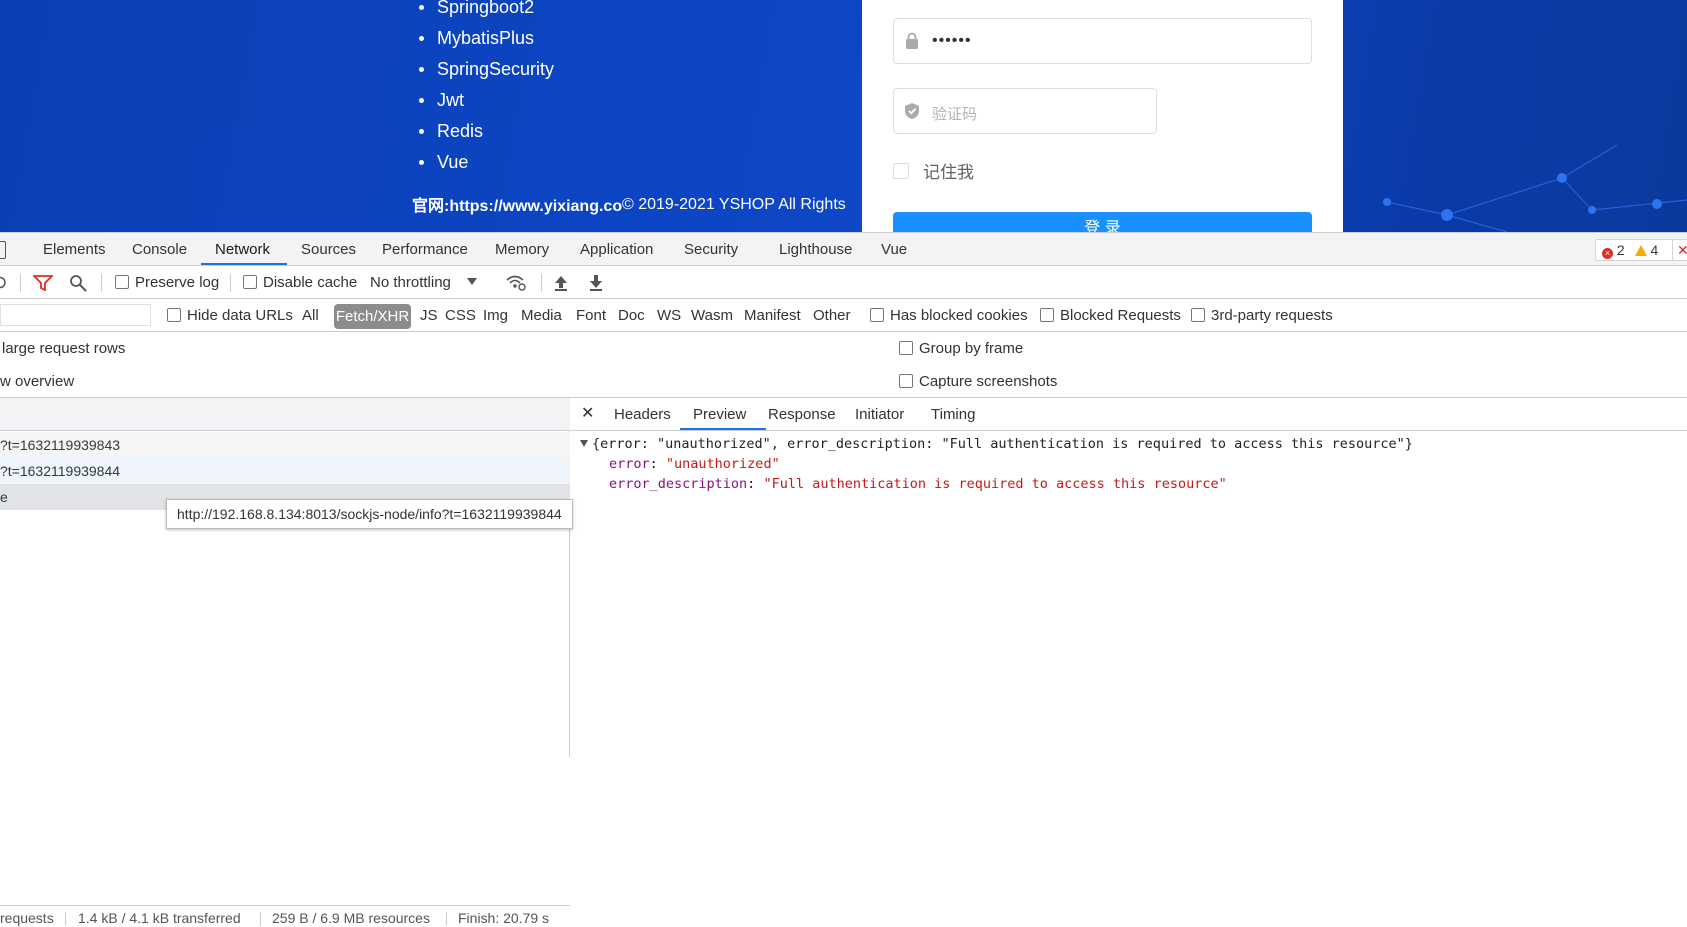 The height and width of the screenshot is (927, 1687). What do you see at coordinates (961, 348) in the screenshot?
I see `group-by-frame-checkbox: Group by frame` at bounding box center [961, 348].